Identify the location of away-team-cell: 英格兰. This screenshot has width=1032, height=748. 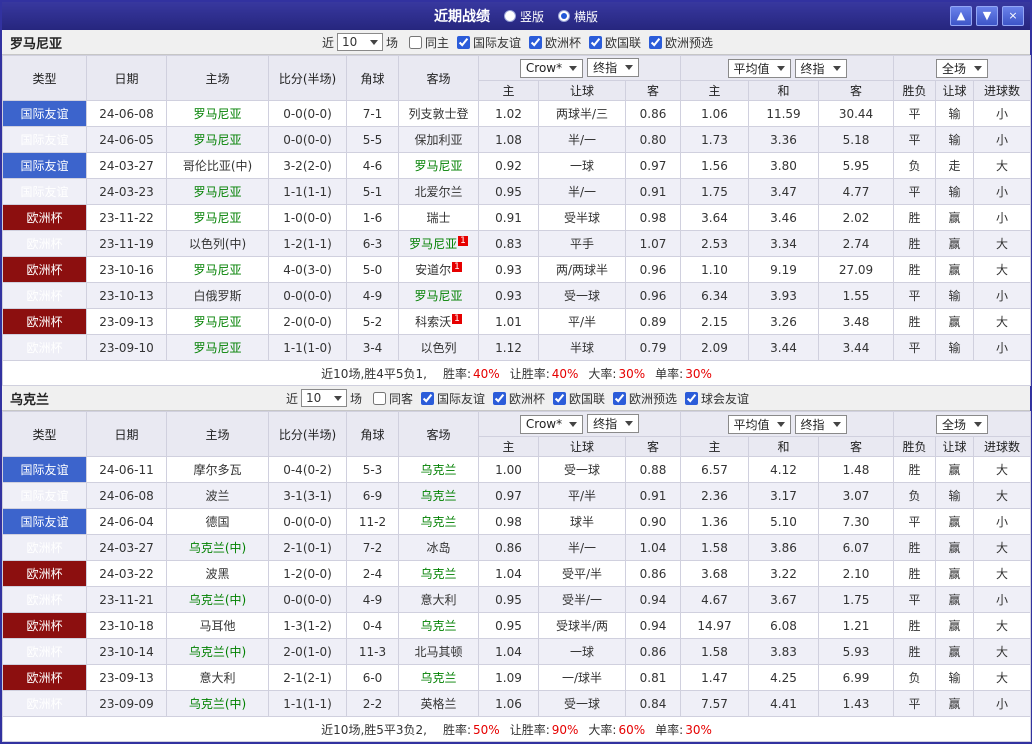
(438, 703).